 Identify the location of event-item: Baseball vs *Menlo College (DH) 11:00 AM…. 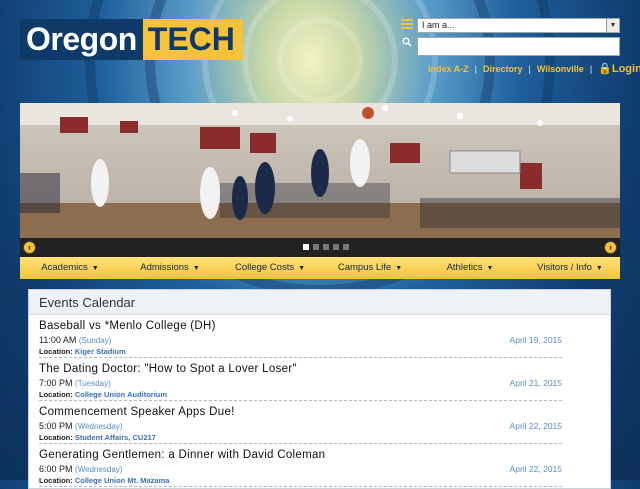
(300, 336).